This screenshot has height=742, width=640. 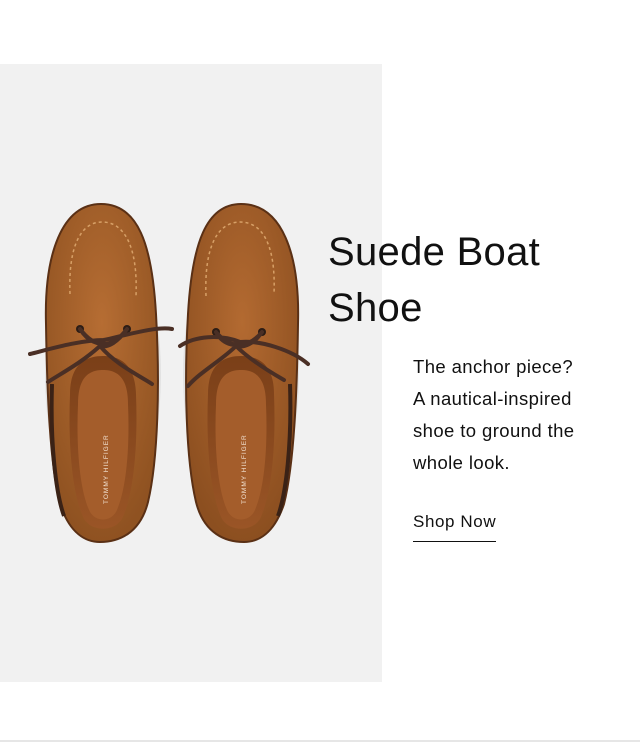 What do you see at coordinates (375, 308) in the screenshot?
I see `product-title-line: Shoe` at bounding box center [375, 308].